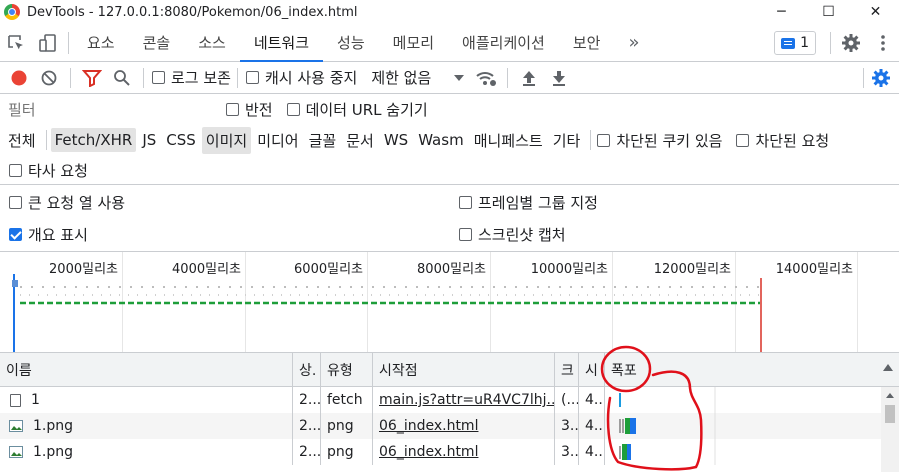  I want to click on column-header-status: 상., so click(307, 370).